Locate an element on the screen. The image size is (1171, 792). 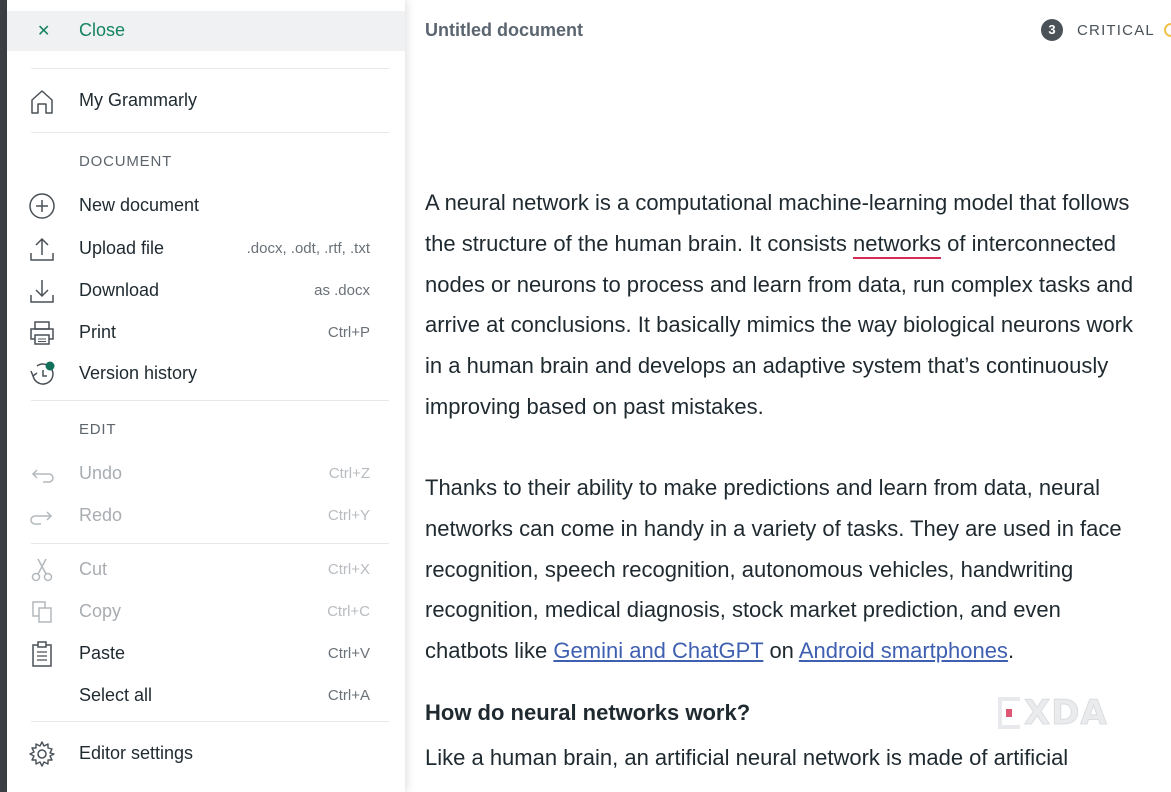
undo-shortcut: Ctrl+Z is located at coordinates (349, 473).